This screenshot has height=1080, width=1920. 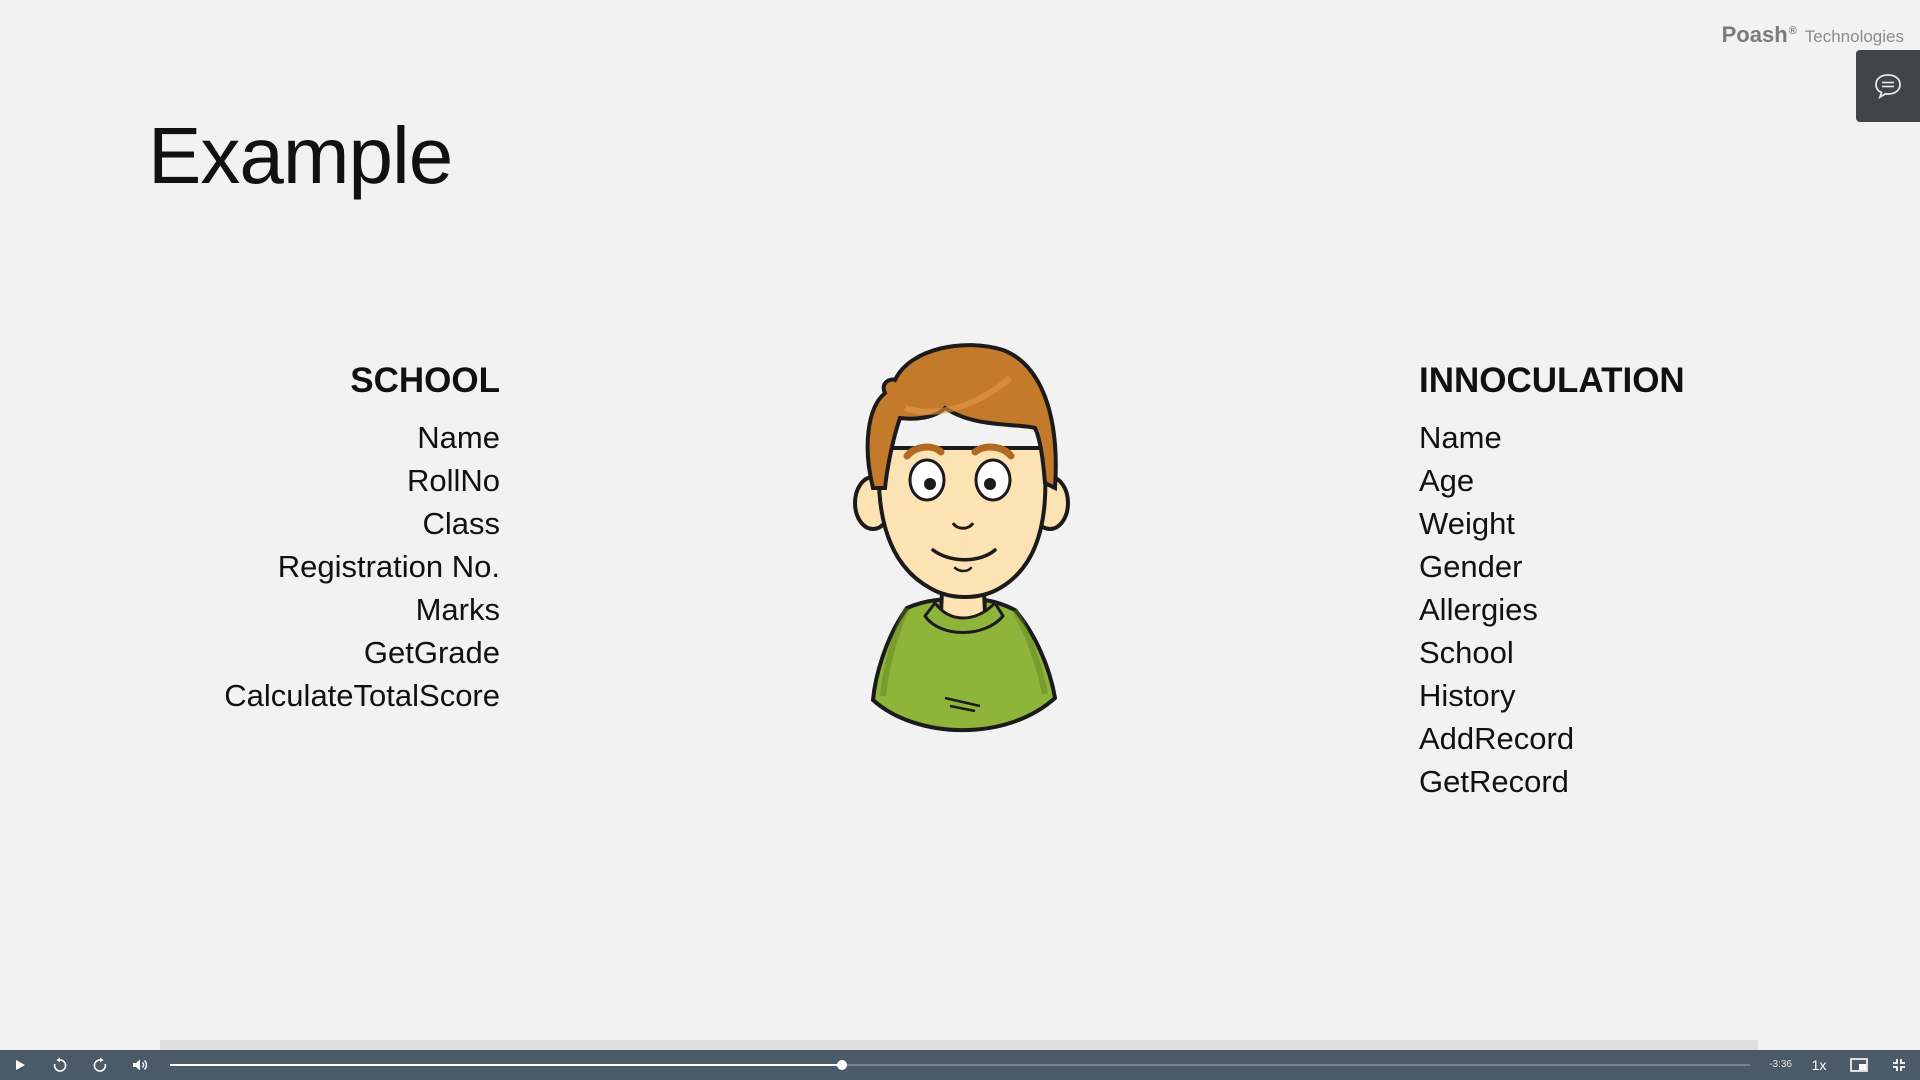 What do you see at coordinates (1780, 1064) in the screenshot?
I see `time-remaining: -3:36` at bounding box center [1780, 1064].